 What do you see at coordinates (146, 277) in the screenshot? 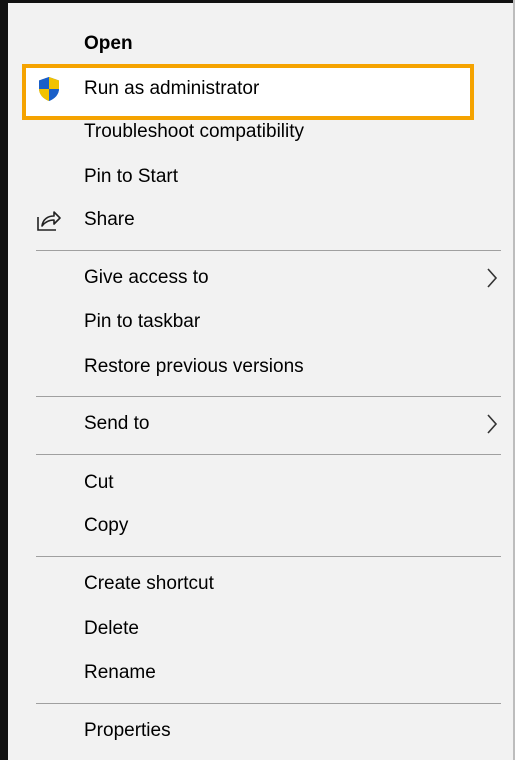
I see `menu-item-label: Give access to` at bounding box center [146, 277].